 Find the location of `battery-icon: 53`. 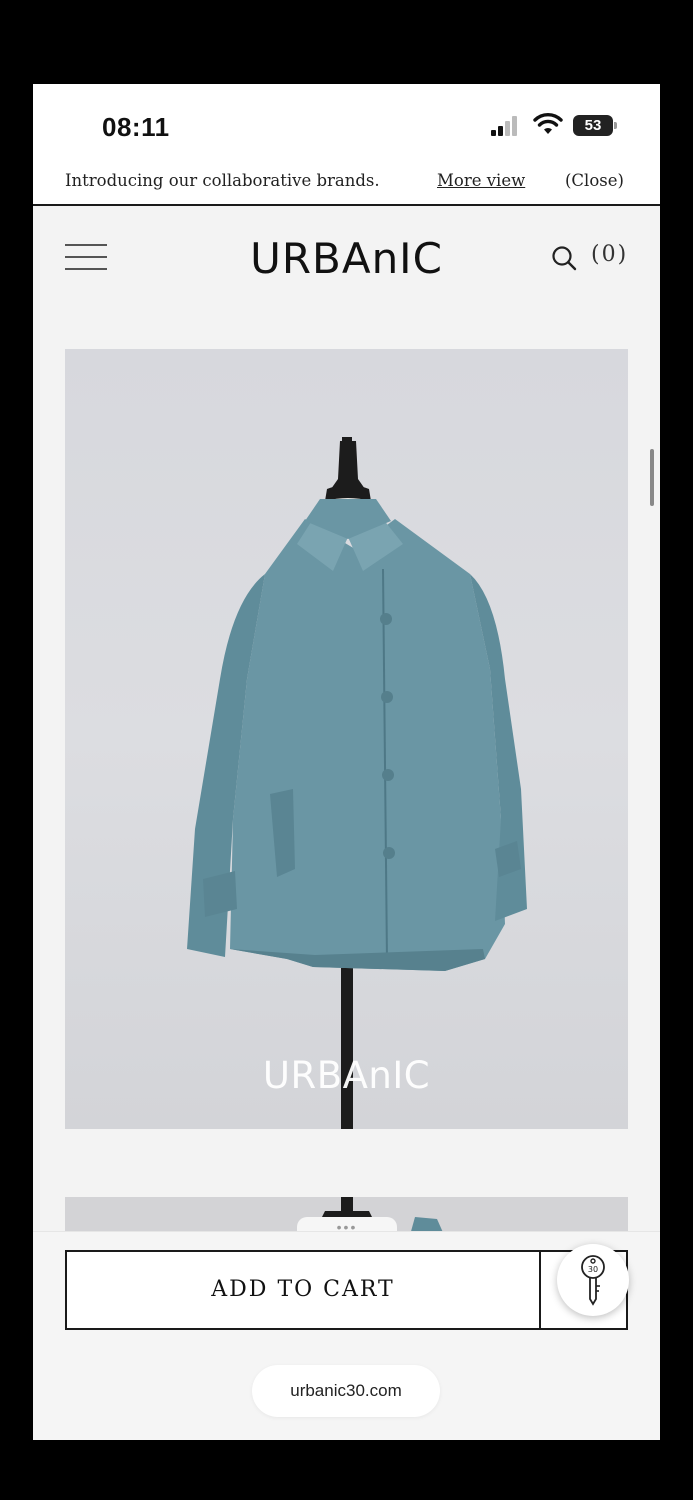

battery-icon: 53 is located at coordinates (595, 125).